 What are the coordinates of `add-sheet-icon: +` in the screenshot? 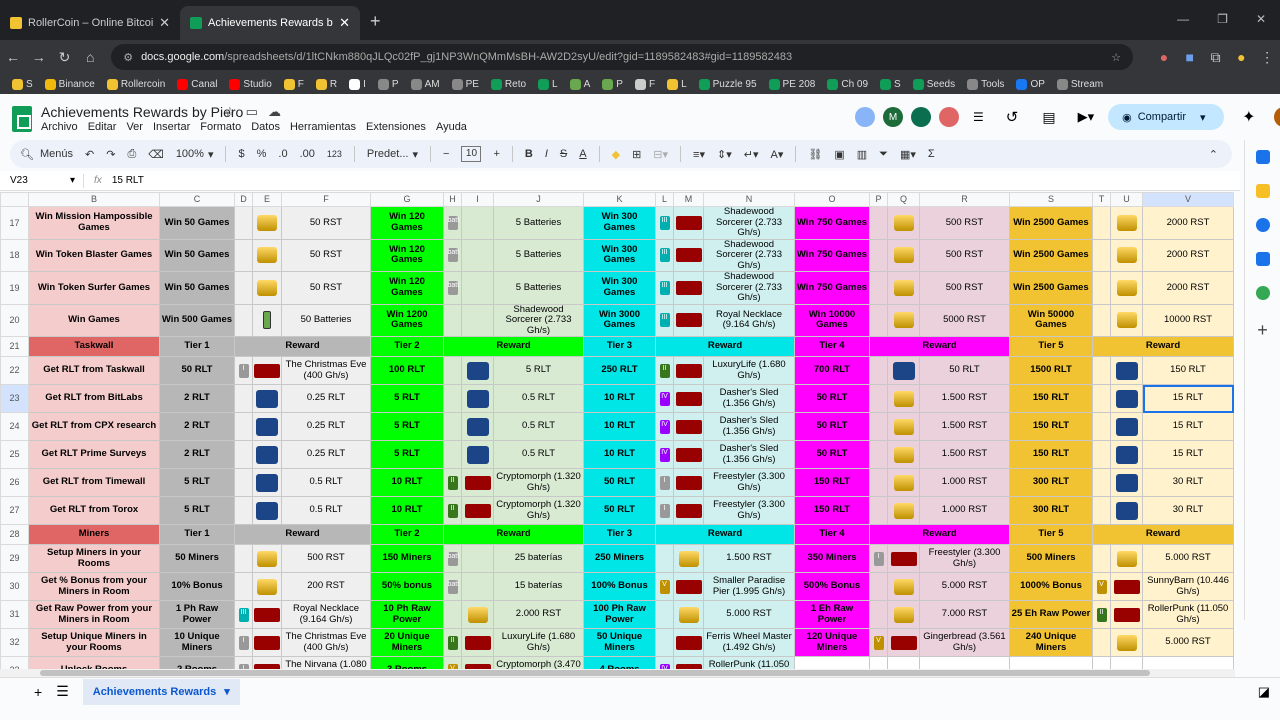 It's located at (38, 692).